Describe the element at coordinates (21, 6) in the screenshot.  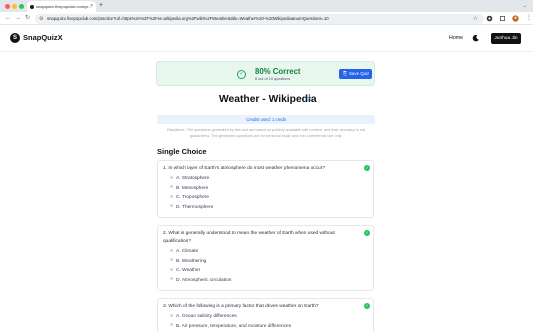
I see `maximize-window-dot` at that location.